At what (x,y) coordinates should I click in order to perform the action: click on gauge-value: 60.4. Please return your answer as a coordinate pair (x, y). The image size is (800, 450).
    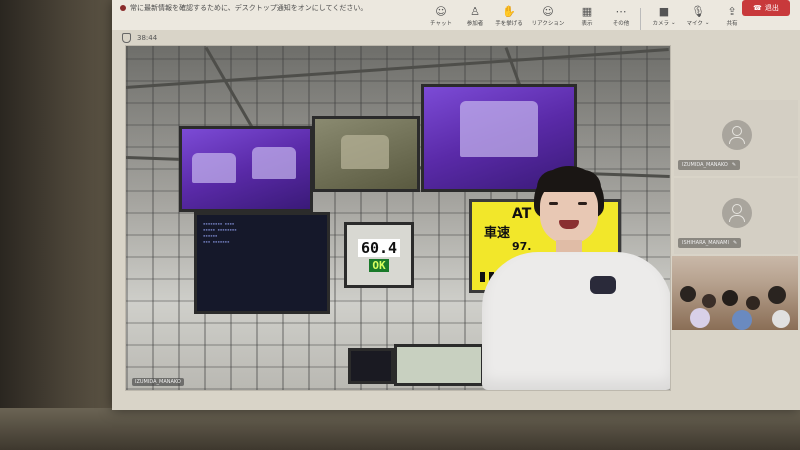
    Looking at the image, I should click on (379, 247).